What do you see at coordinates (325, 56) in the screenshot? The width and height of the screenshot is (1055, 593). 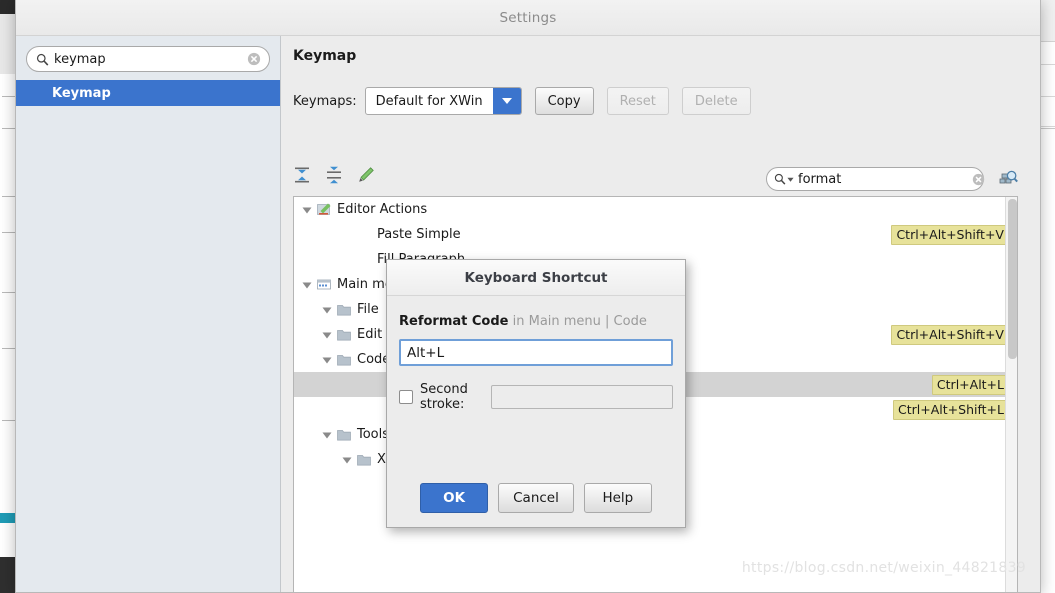 I see `page-title: Keymap` at bounding box center [325, 56].